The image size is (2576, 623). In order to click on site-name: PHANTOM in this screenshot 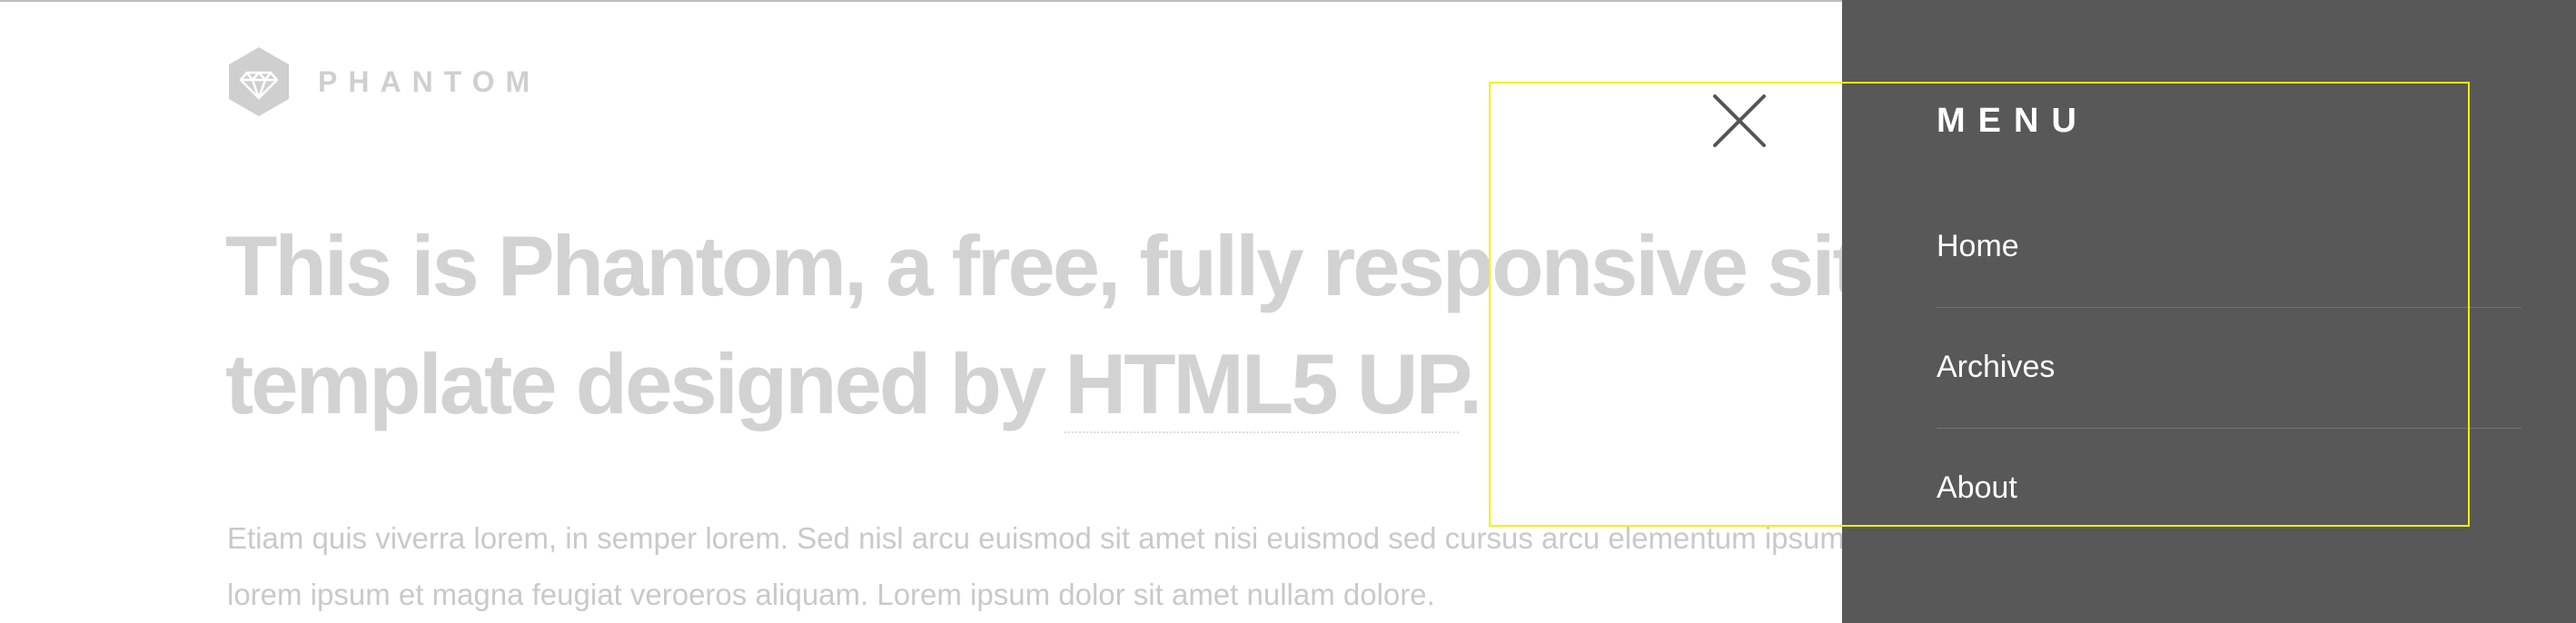, I will do `click(429, 81)`.